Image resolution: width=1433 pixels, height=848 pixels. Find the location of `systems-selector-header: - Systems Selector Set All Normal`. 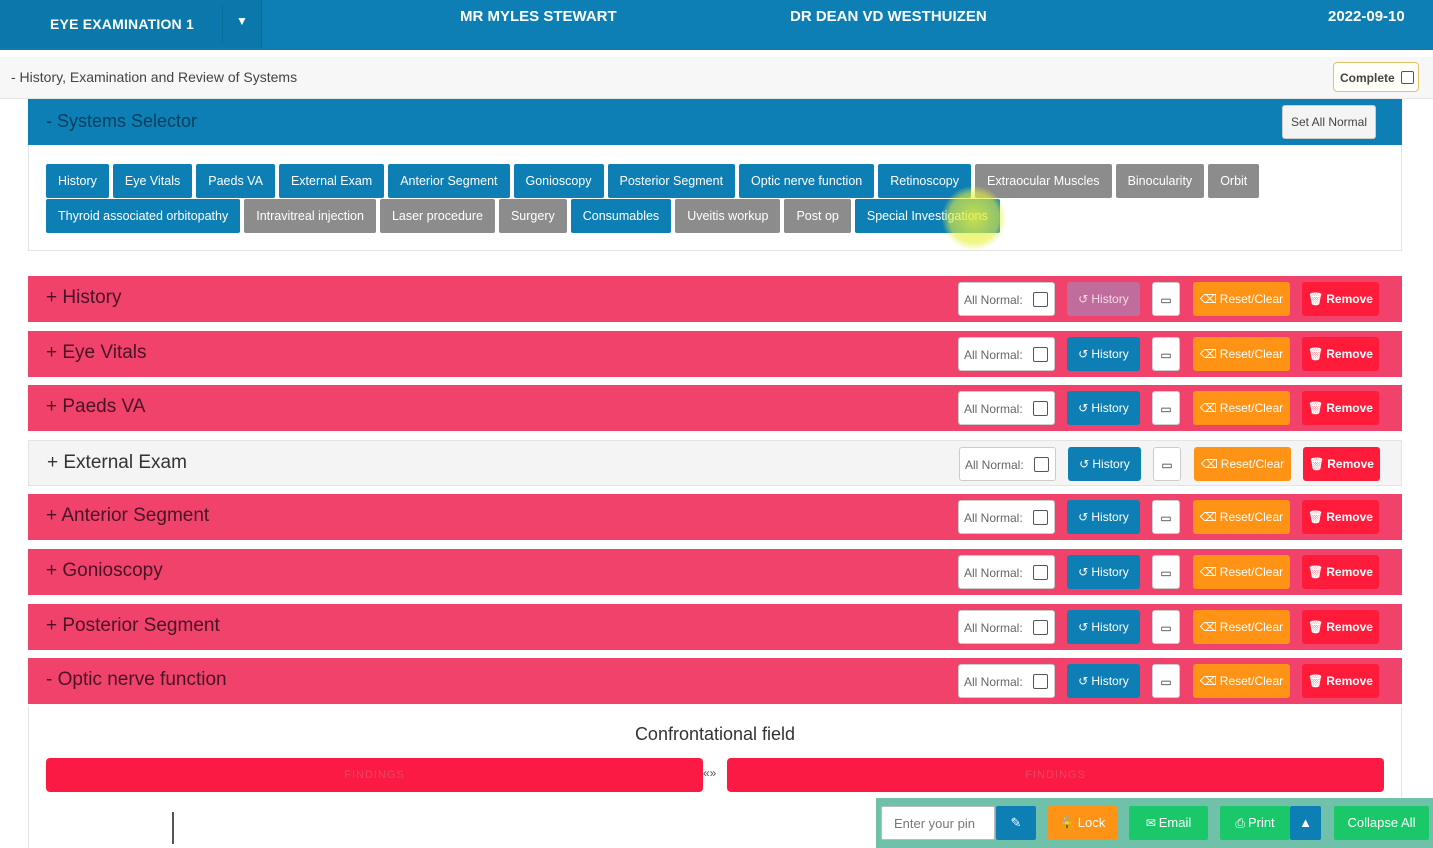

systems-selector-header: - Systems Selector Set All Normal is located at coordinates (715, 122).